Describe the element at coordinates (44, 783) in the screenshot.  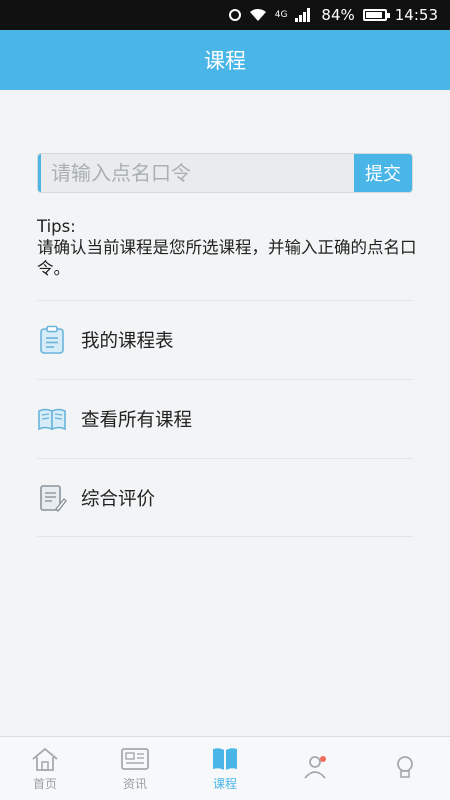
I see `tab-label: 首页` at that location.